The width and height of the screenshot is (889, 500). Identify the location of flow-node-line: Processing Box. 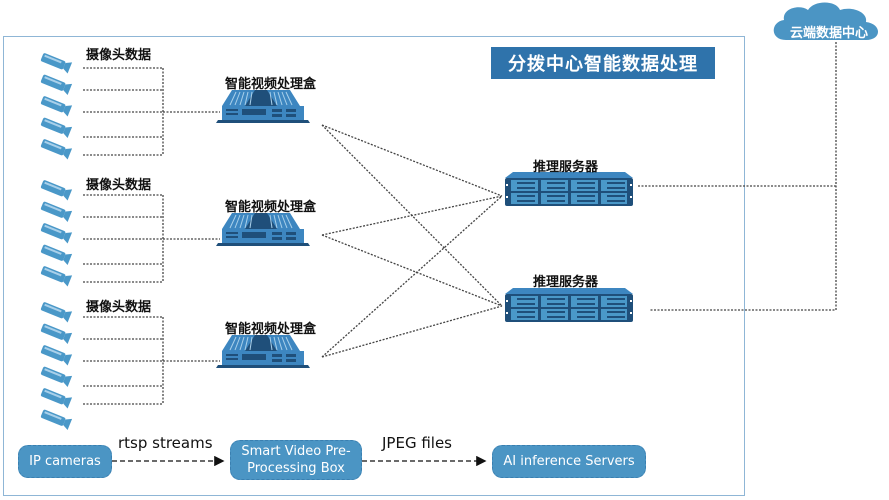
(296, 468).